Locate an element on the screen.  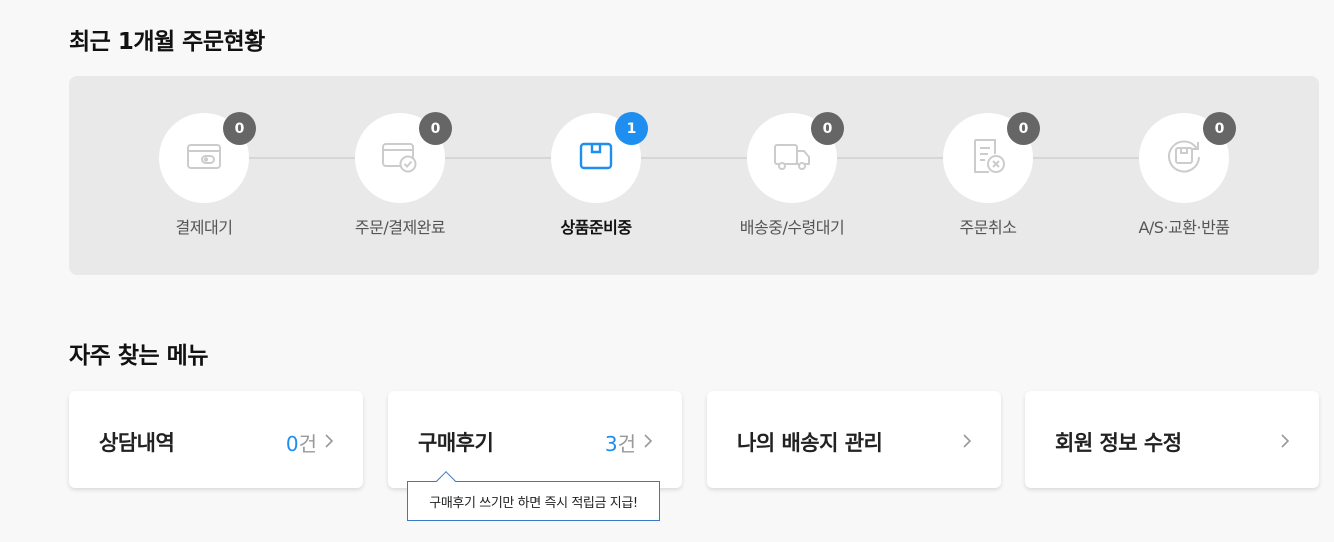
box-icon is located at coordinates (596, 158).